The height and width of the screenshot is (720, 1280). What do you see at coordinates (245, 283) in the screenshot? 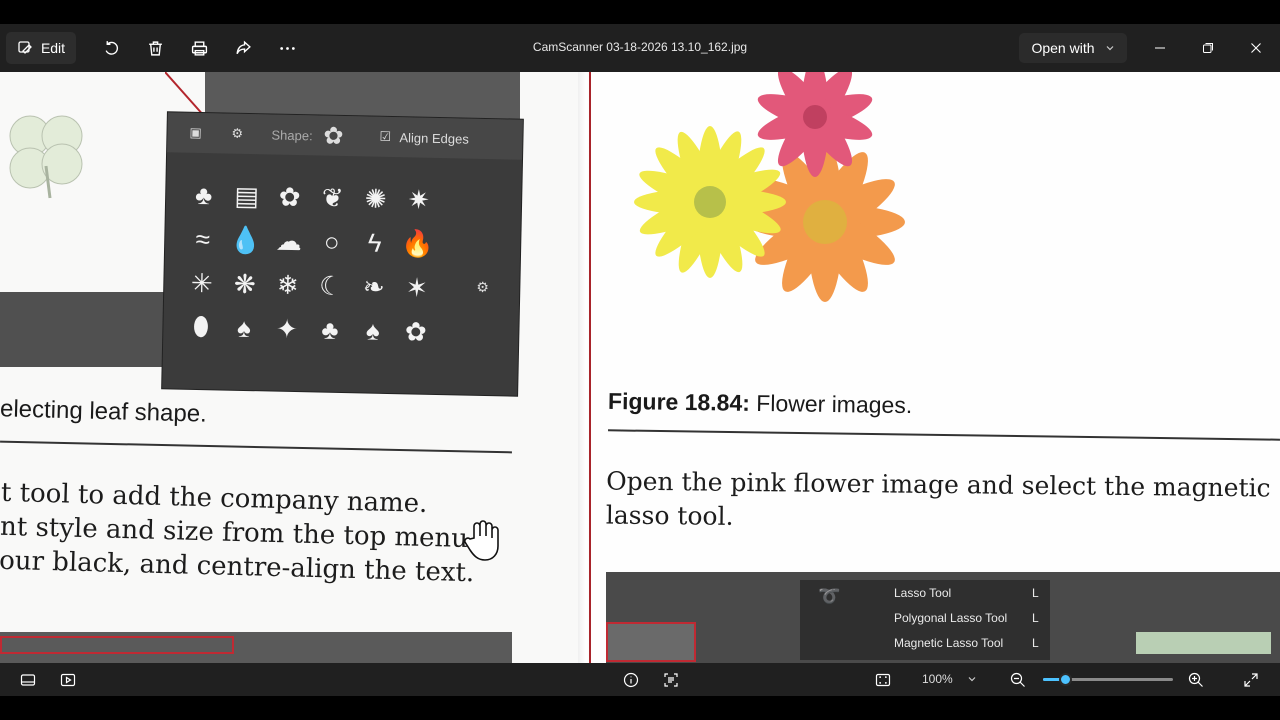
I see `shape-thumbnail: ❋` at bounding box center [245, 283].